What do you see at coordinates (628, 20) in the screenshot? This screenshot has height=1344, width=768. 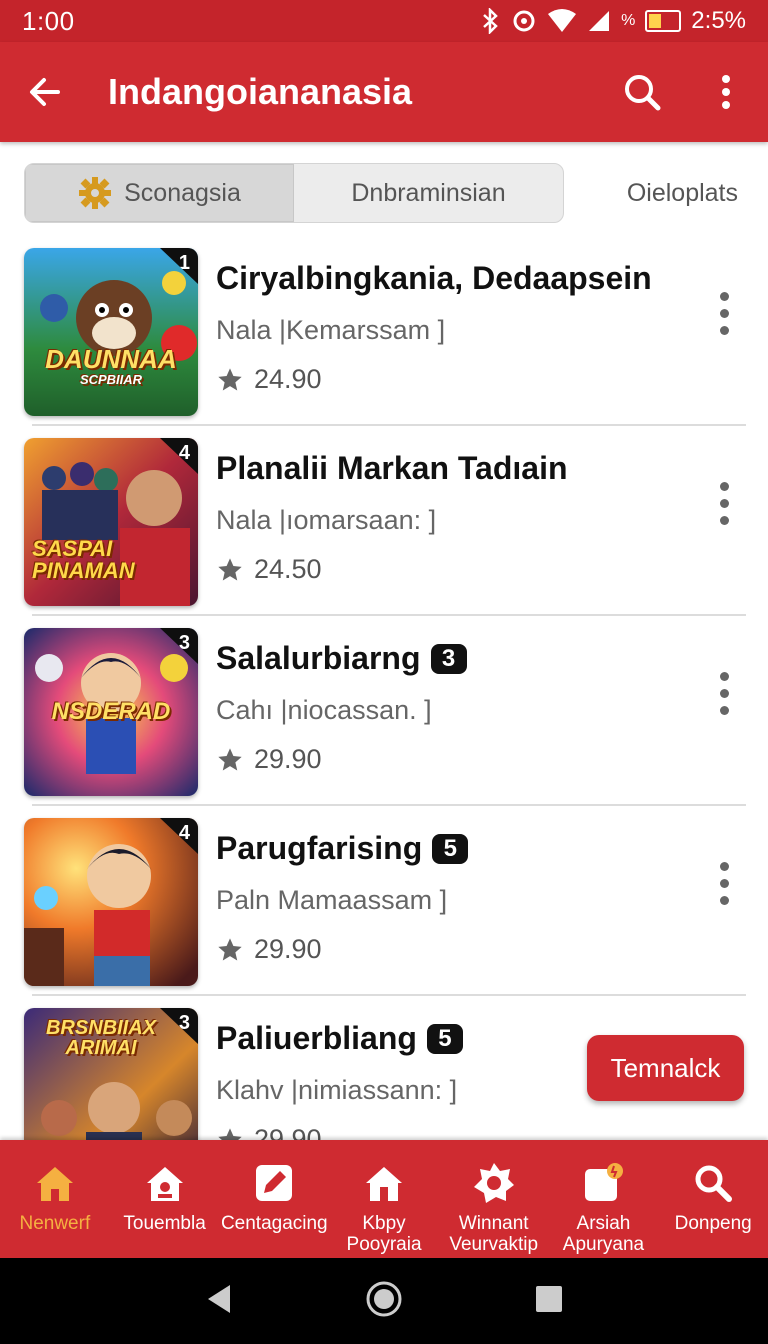 I see `percent-small: %` at bounding box center [628, 20].